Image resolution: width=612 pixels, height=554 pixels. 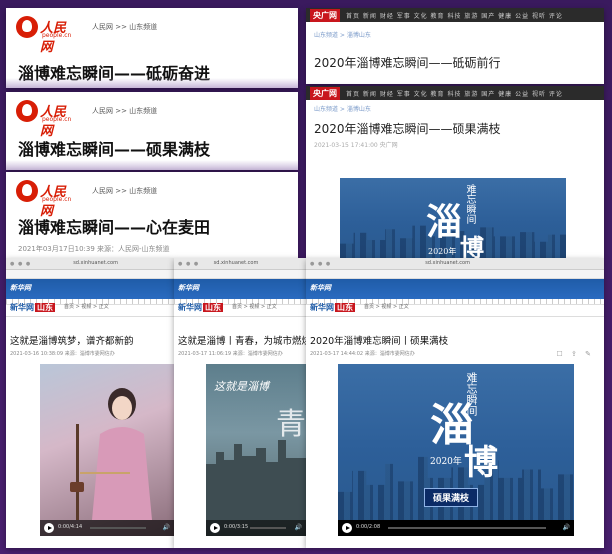 I want to click on article-meta: 2021-03-16 10:38:09 来源：淄博市委网信办, so click(x=62, y=354).